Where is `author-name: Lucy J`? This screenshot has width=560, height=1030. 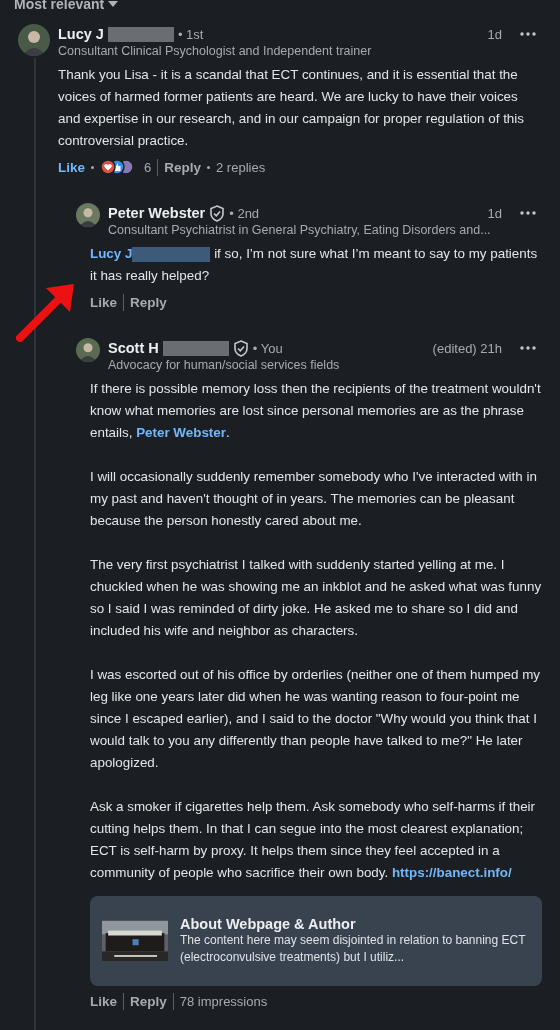
author-name: Lucy J is located at coordinates (81, 34).